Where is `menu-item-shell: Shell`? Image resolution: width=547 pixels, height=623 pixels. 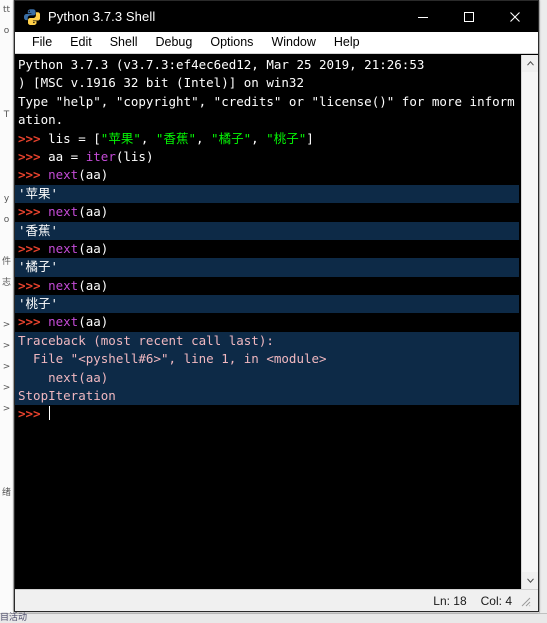 menu-item-shell: Shell is located at coordinates (124, 42).